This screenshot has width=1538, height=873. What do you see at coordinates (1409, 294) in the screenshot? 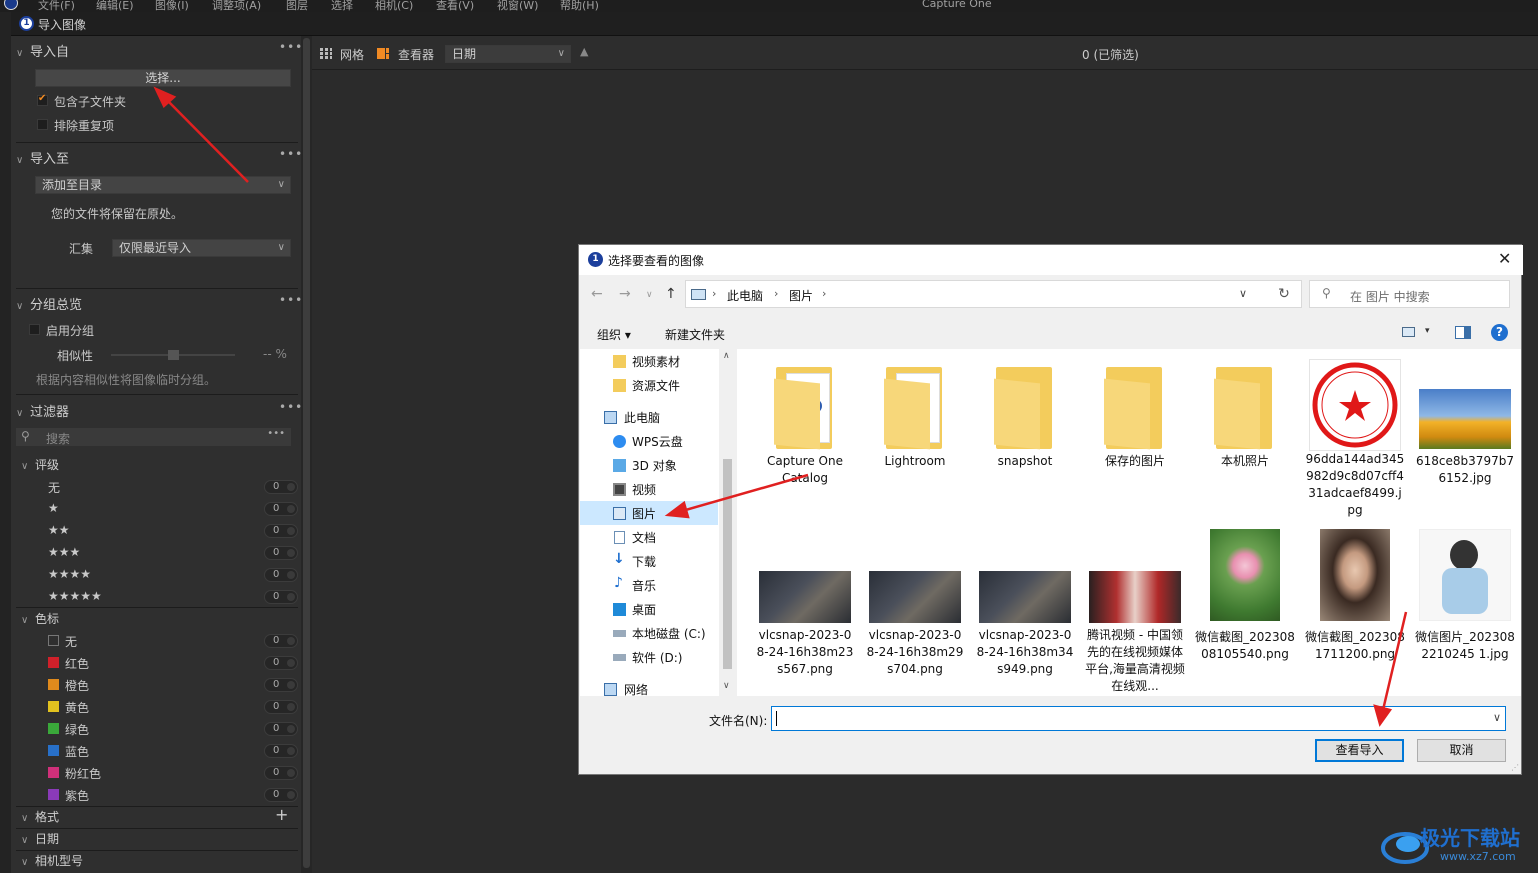
I see `dialog-search-input: ⚲ 在 图片 中搜索` at bounding box center [1409, 294].